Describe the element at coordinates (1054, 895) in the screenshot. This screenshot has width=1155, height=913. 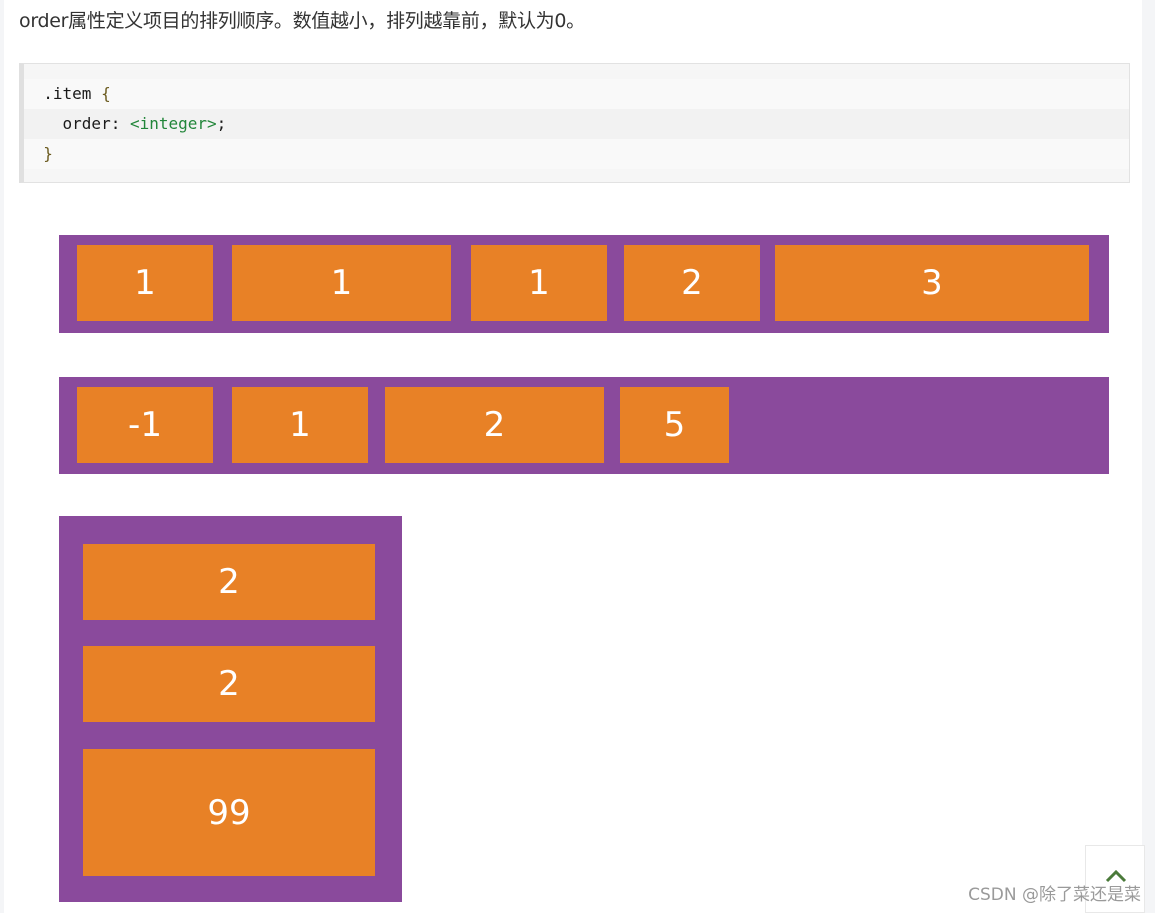
I see `watermark: CSDN @除了菜还是菜` at that location.